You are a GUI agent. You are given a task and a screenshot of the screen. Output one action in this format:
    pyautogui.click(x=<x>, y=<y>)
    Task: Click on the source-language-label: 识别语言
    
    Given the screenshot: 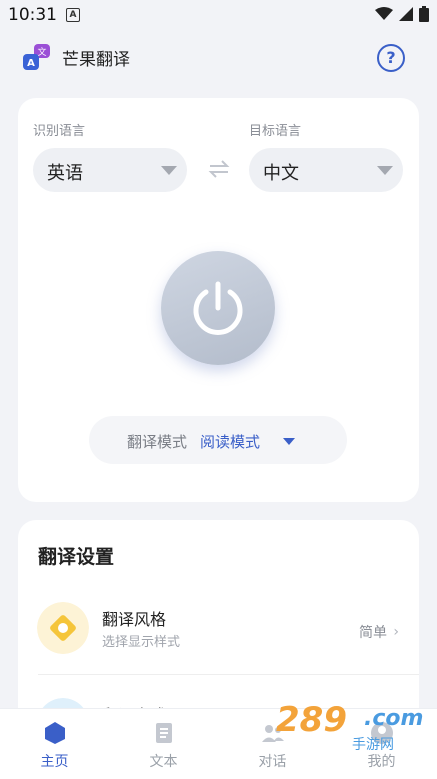 What is the action you would take?
    pyautogui.click(x=59, y=131)
    